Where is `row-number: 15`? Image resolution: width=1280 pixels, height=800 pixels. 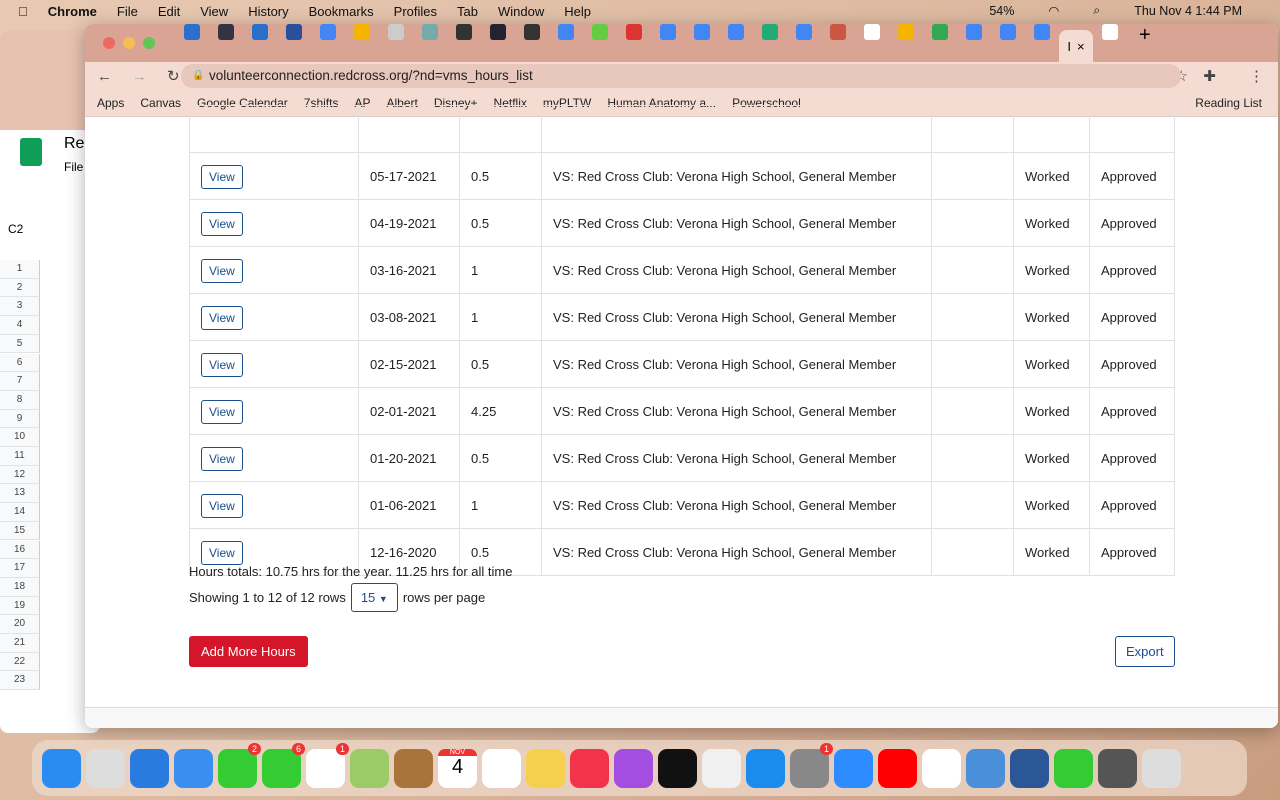 row-number: 15 is located at coordinates (20, 531).